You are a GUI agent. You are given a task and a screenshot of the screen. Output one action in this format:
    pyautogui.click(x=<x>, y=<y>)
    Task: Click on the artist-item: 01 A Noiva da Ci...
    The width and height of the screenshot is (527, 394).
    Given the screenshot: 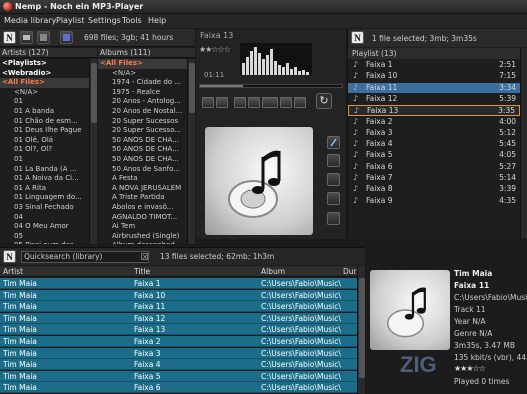 What is the action you would take?
    pyautogui.click(x=44, y=179)
    